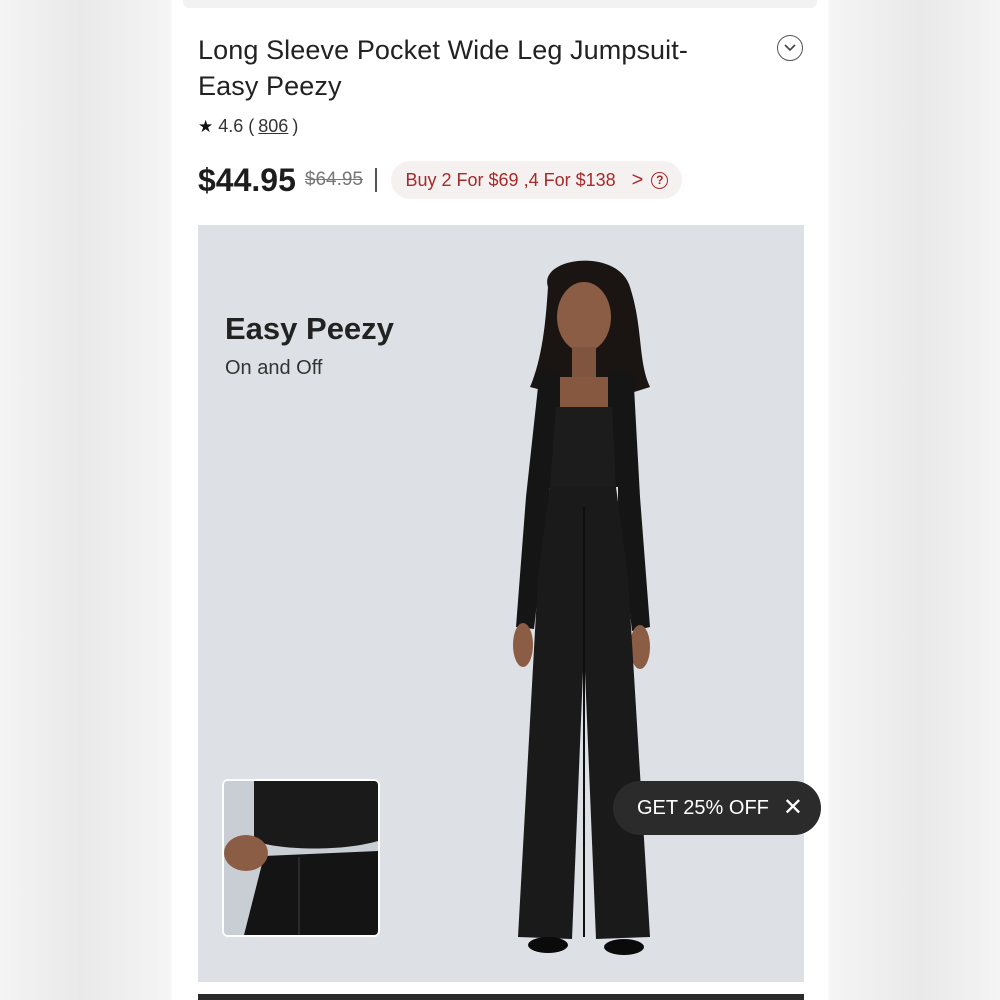  What do you see at coordinates (637, 179) in the screenshot?
I see `chevron-right-icon: >` at bounding box center [637, 179].